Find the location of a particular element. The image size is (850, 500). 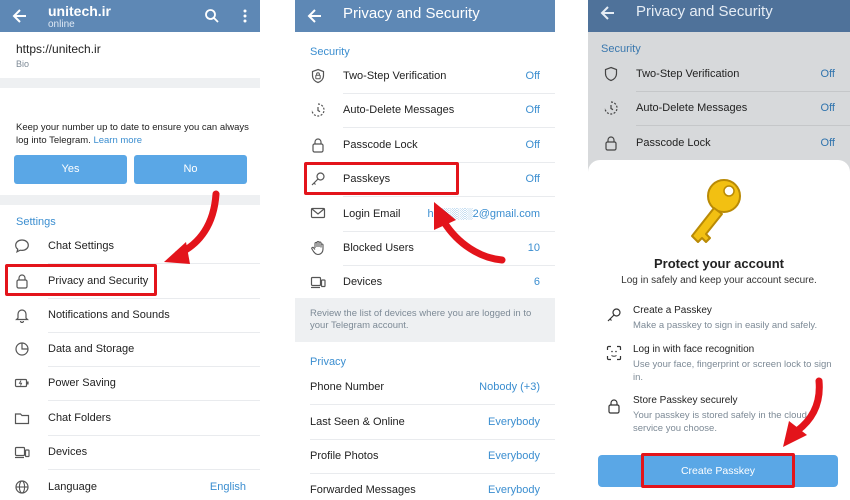

row-label: Last Seen & Online is located at coordinates (357, 422).